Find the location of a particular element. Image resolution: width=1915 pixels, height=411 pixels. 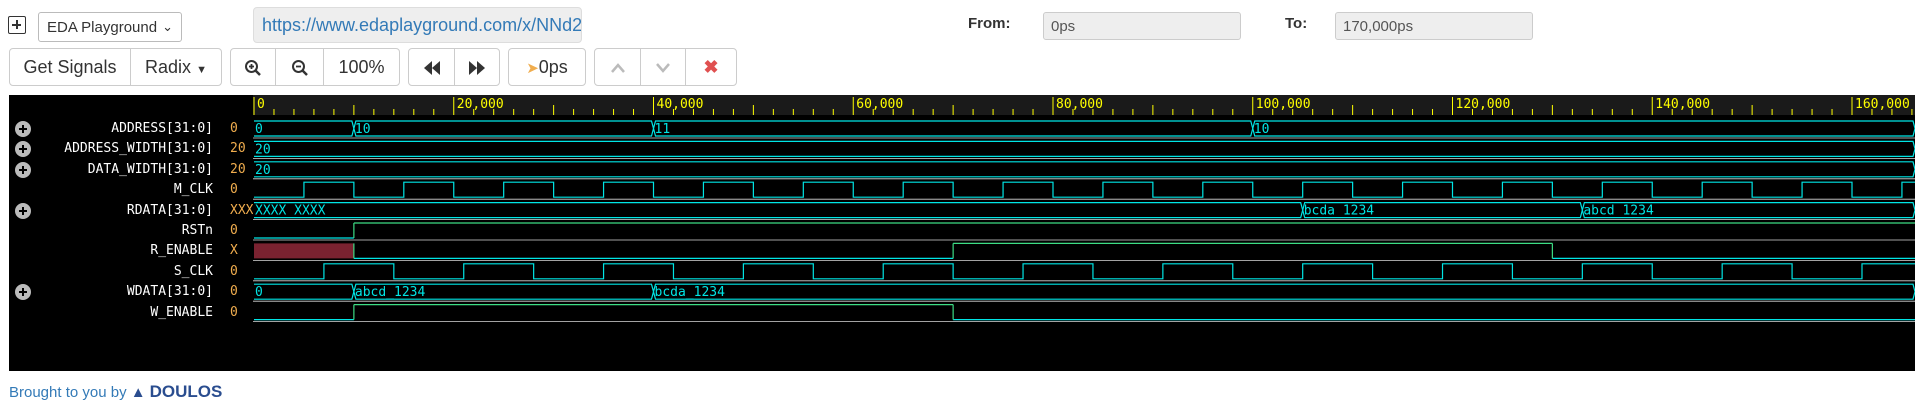

jump-end-button is located at coordinates (477, 67).